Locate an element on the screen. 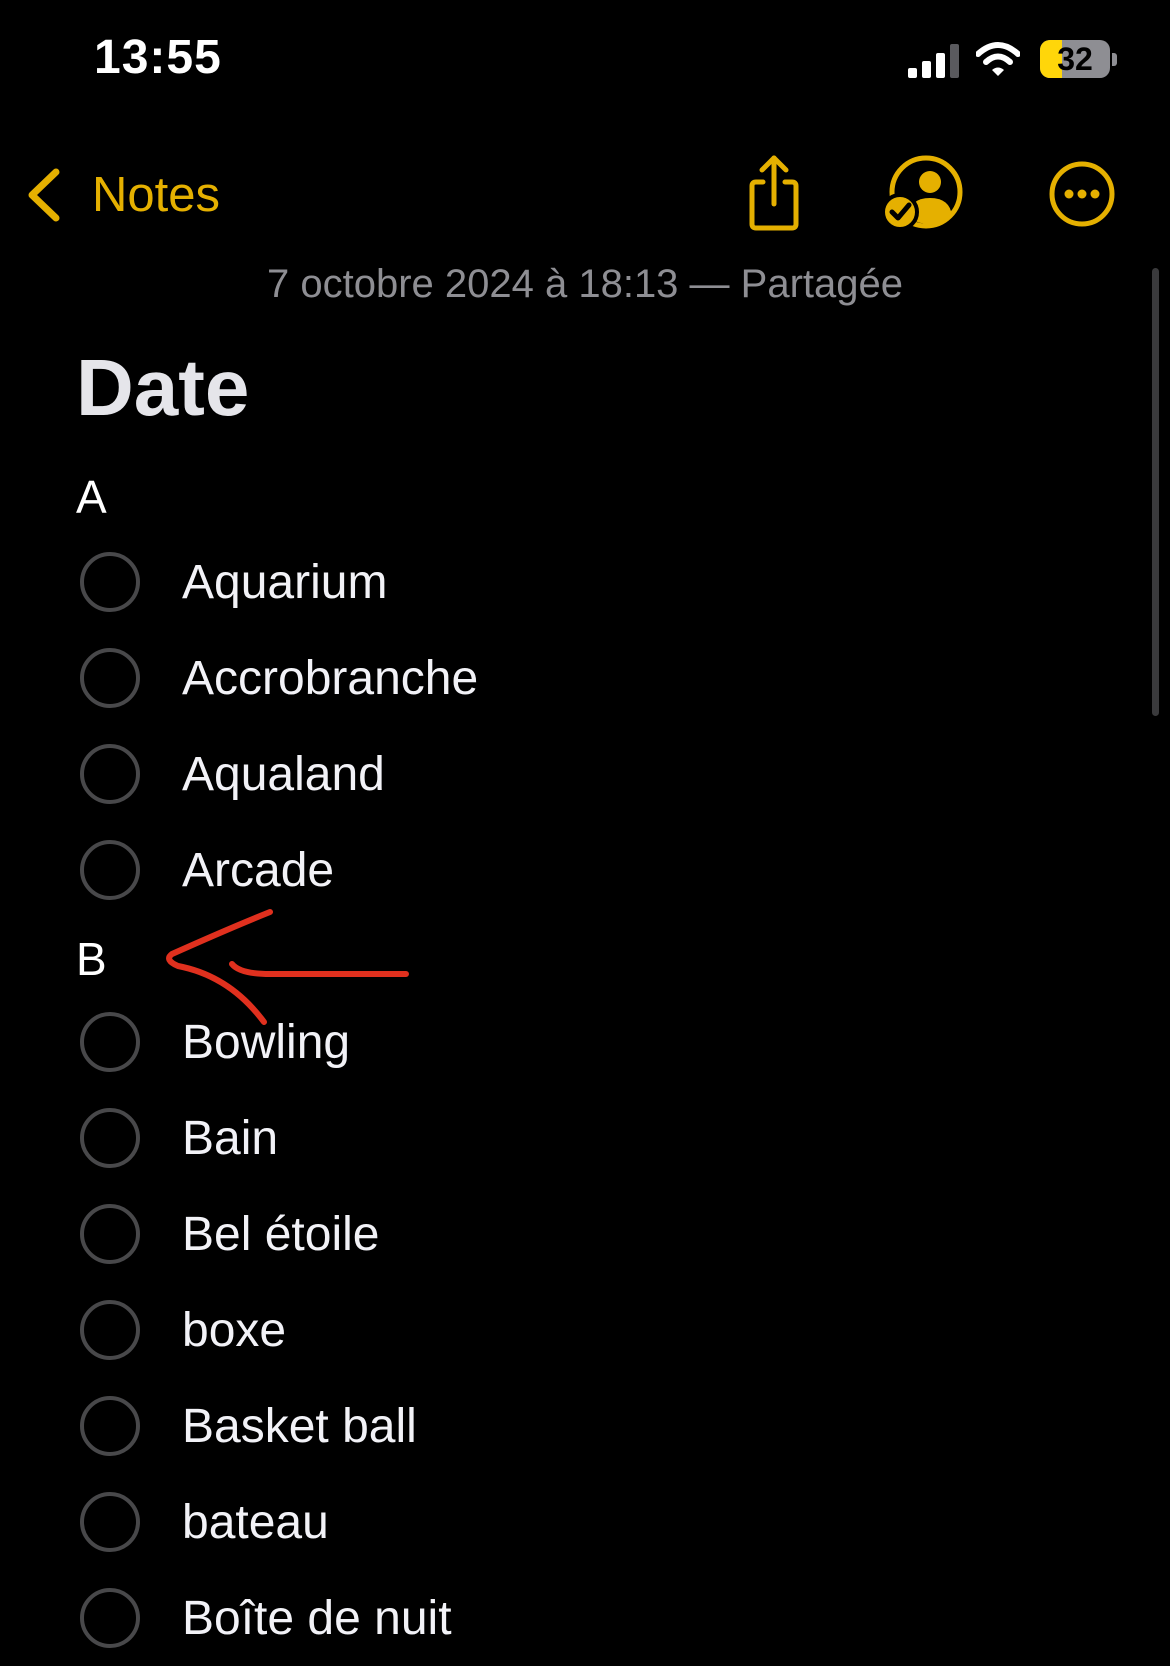  more-icon is located at coordinates (1082, 194).